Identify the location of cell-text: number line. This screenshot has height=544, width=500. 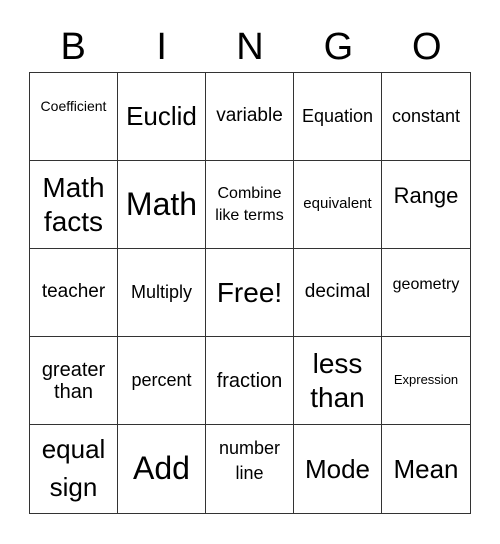
(249, 460).